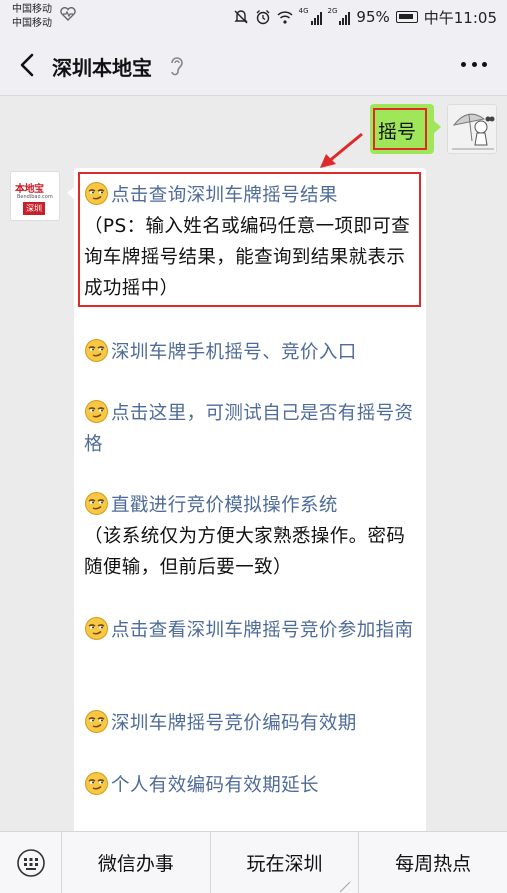 This screenshot has width=507, height=893. What do you see at coordinates (341, 150) in the screenshot?
I see `red-arrow-annotation` at bounding box center [341, 150].